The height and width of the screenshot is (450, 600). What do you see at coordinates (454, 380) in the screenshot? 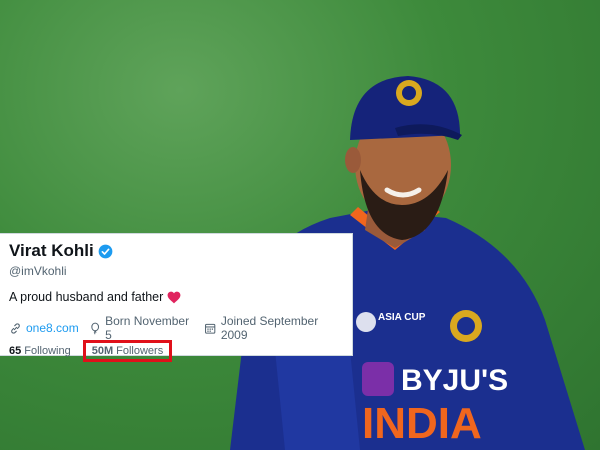
I see `jersey-brand-text: BYJU'S` at bounding box center [454, 380].